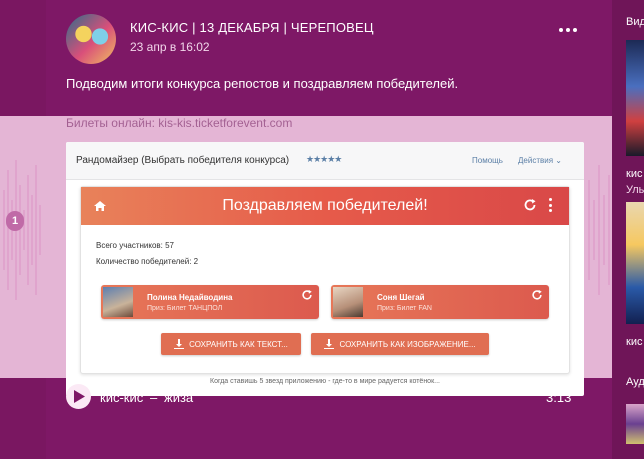 The image size is (644, 459). I want to click on actions-link: Действия ⌄, so click(540, 160).